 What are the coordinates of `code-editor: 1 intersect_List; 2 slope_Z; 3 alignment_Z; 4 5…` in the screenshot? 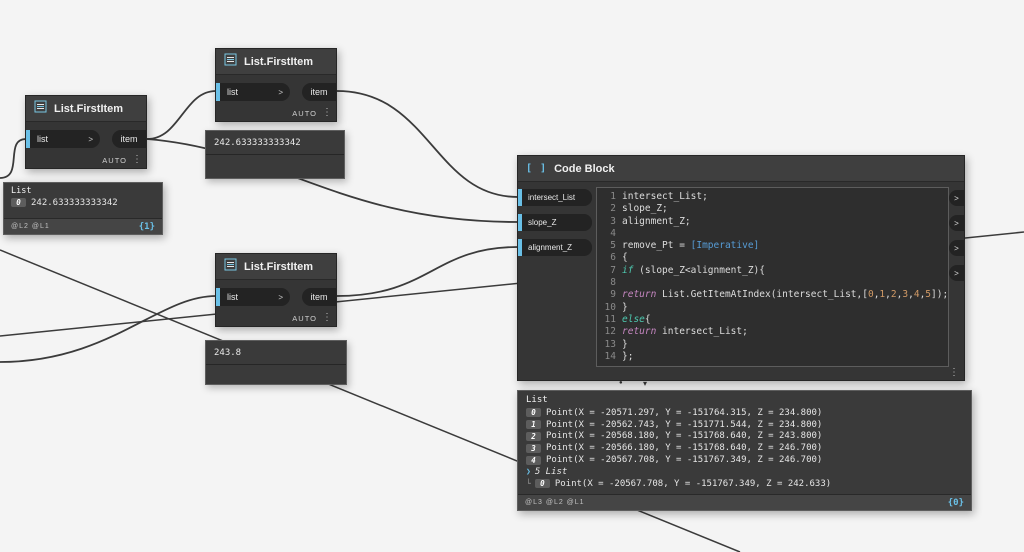 It's located at (772, 277).